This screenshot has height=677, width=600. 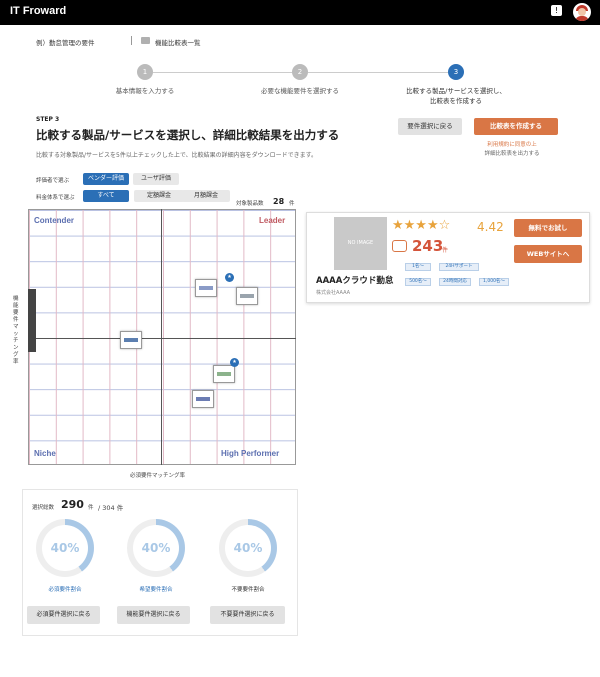 What do you see at coordinates (248, 548) in the screenshot?
I see `unneeded-ratio-ring: 40%` at bounding box center [248, 548].